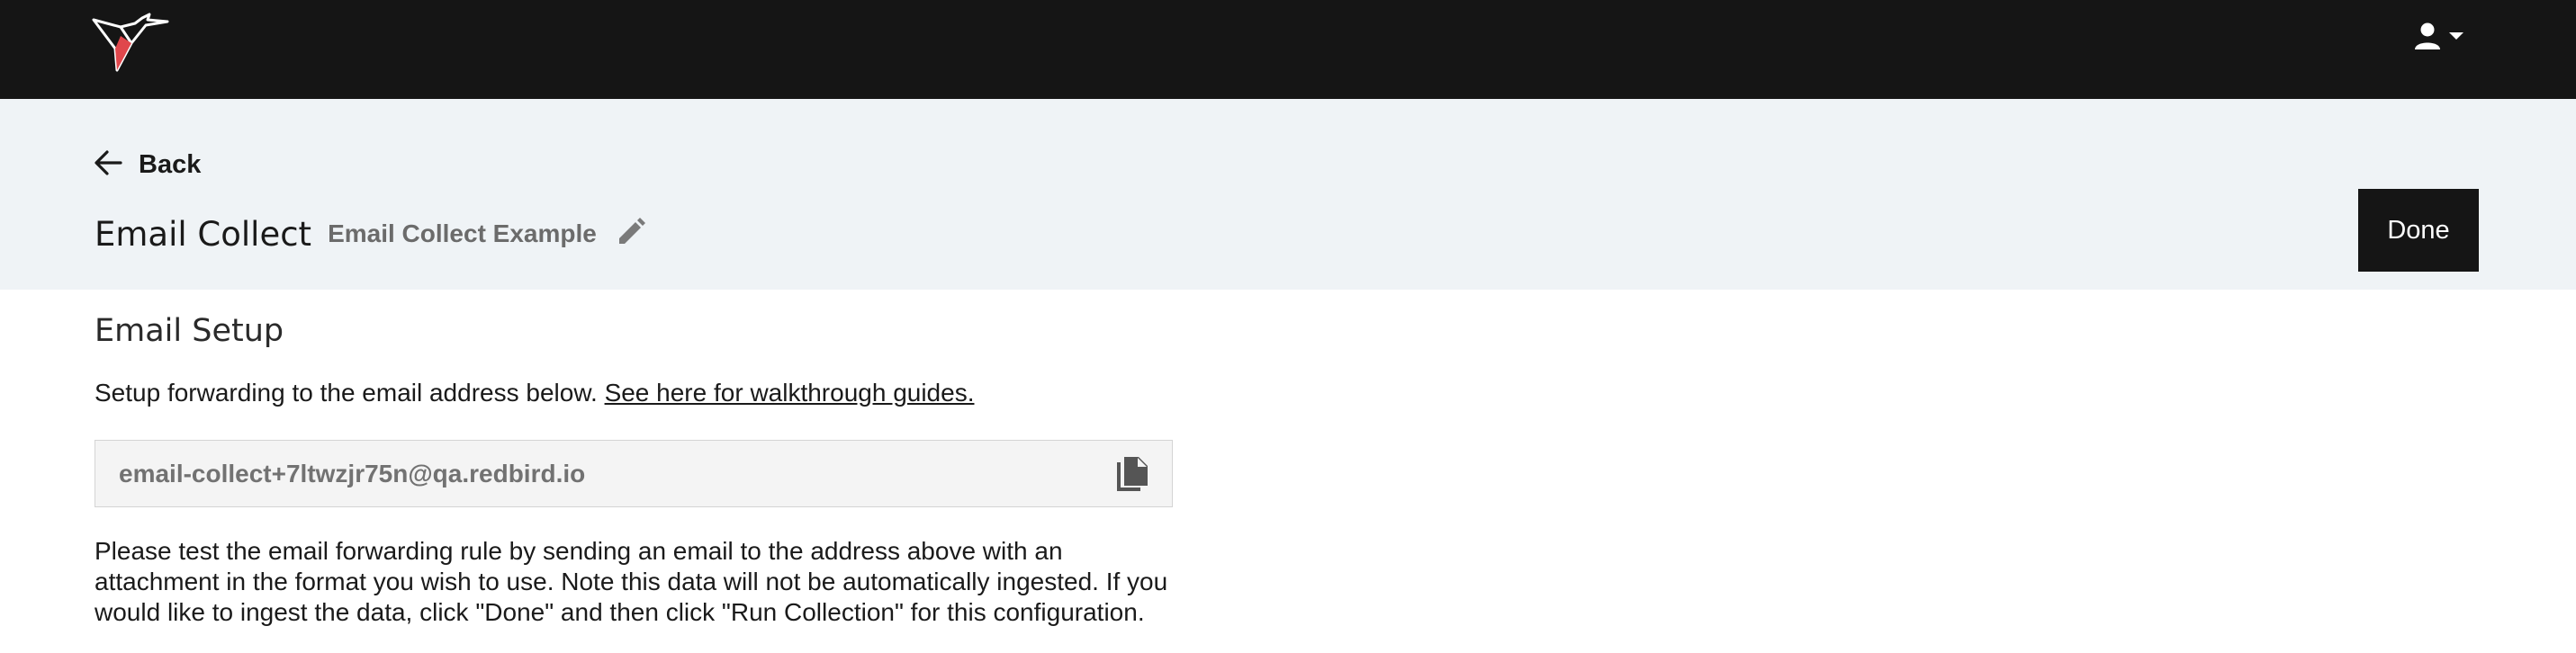 Image resolution: width=2576 pixels, height=653 pixels. I want to click on page-title: Email Collect, so click(203, 234).